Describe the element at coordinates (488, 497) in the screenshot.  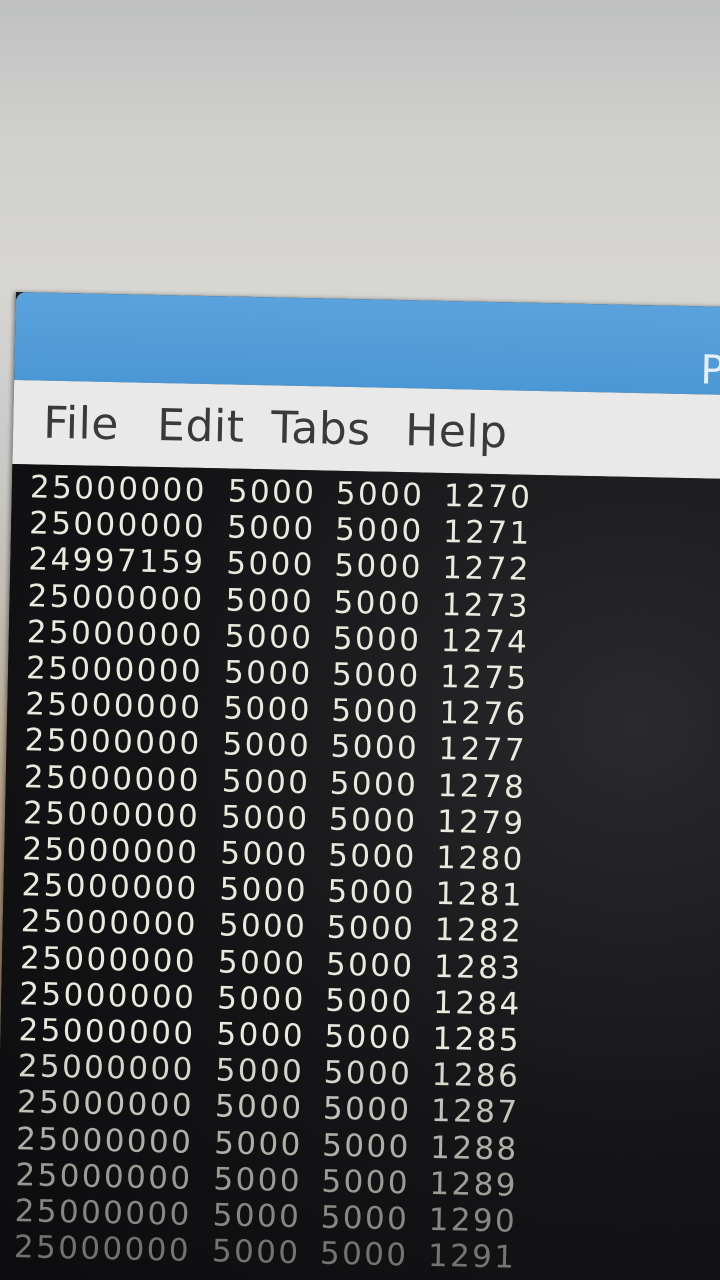
I see `index-column: 1270` at that location.